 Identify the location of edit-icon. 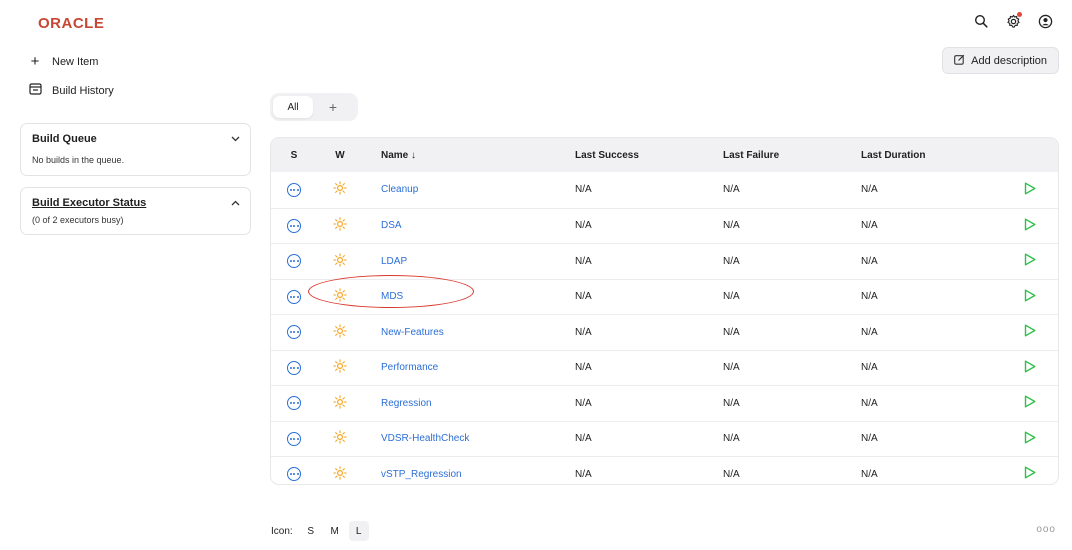
(959, 61).